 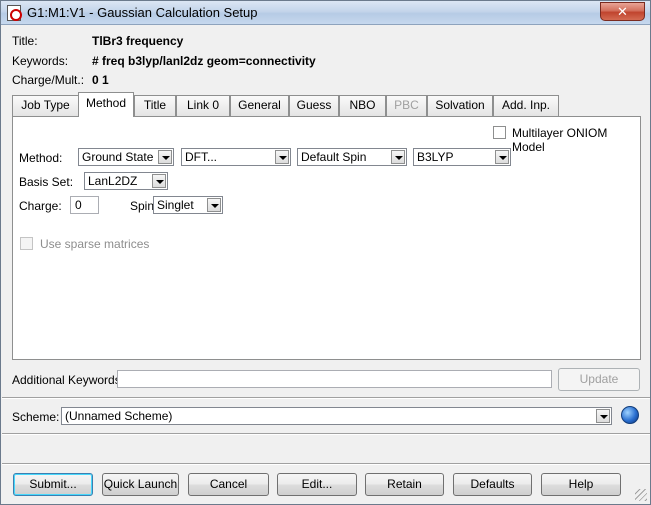 What do you see at coordinates (406, 105) in the screenshot?
I see `tab-pbc: PBC` at bounding box center [406, 105].